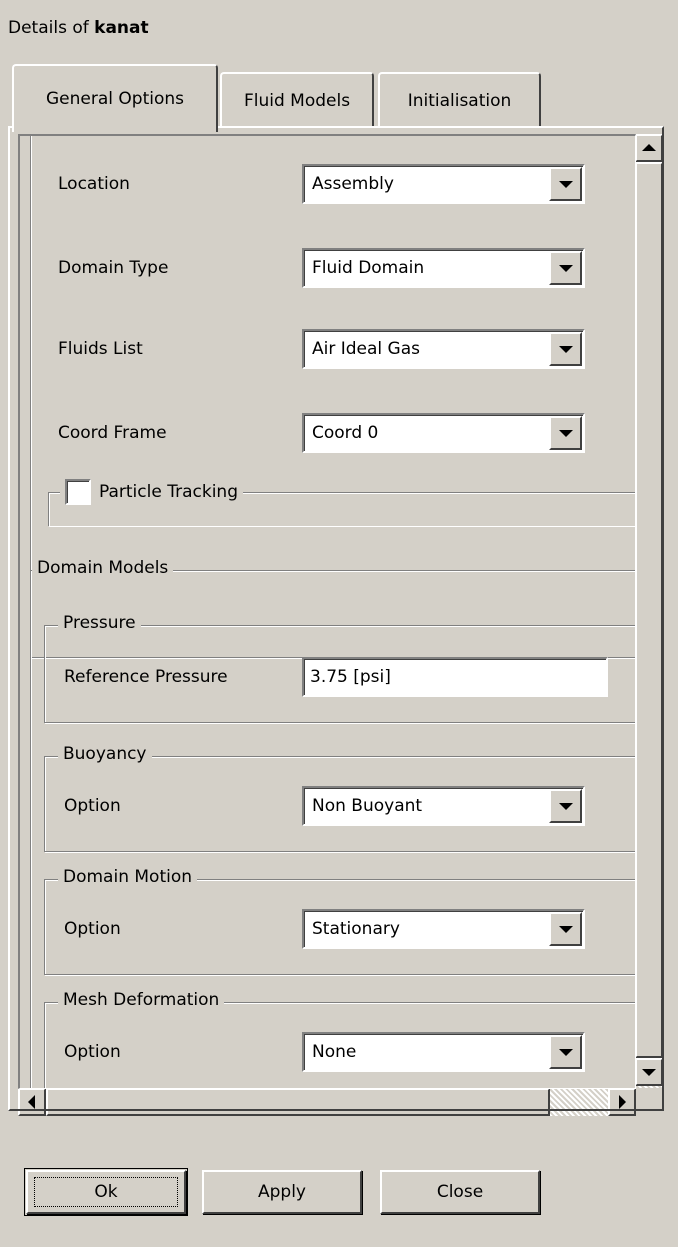 This screenshot has height=1247, width=678. Describe the element at coordinates (78, 492) in the screenshot. I see `particle-tracking-checkbox` at that location.